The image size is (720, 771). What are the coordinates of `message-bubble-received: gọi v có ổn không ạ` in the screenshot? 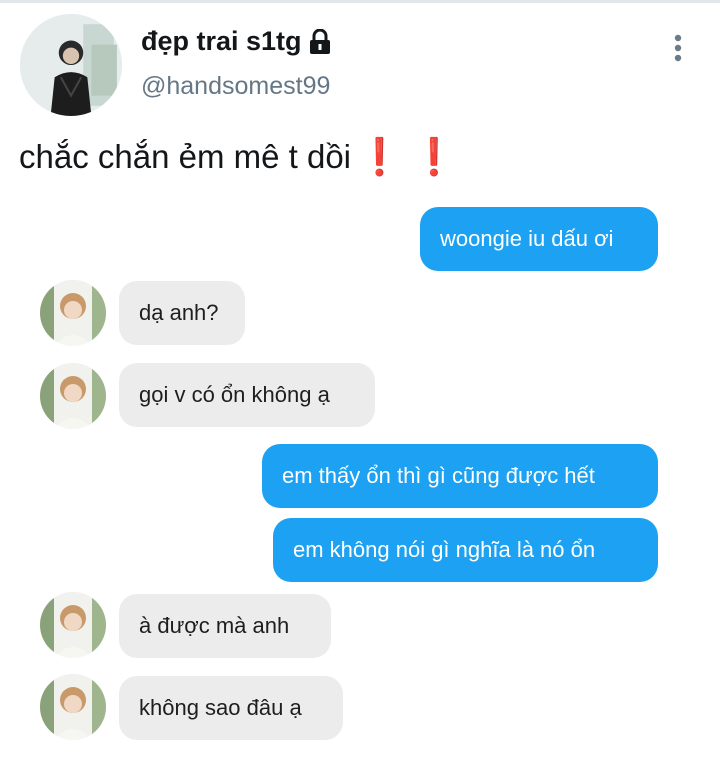 It's located at (247, 395).